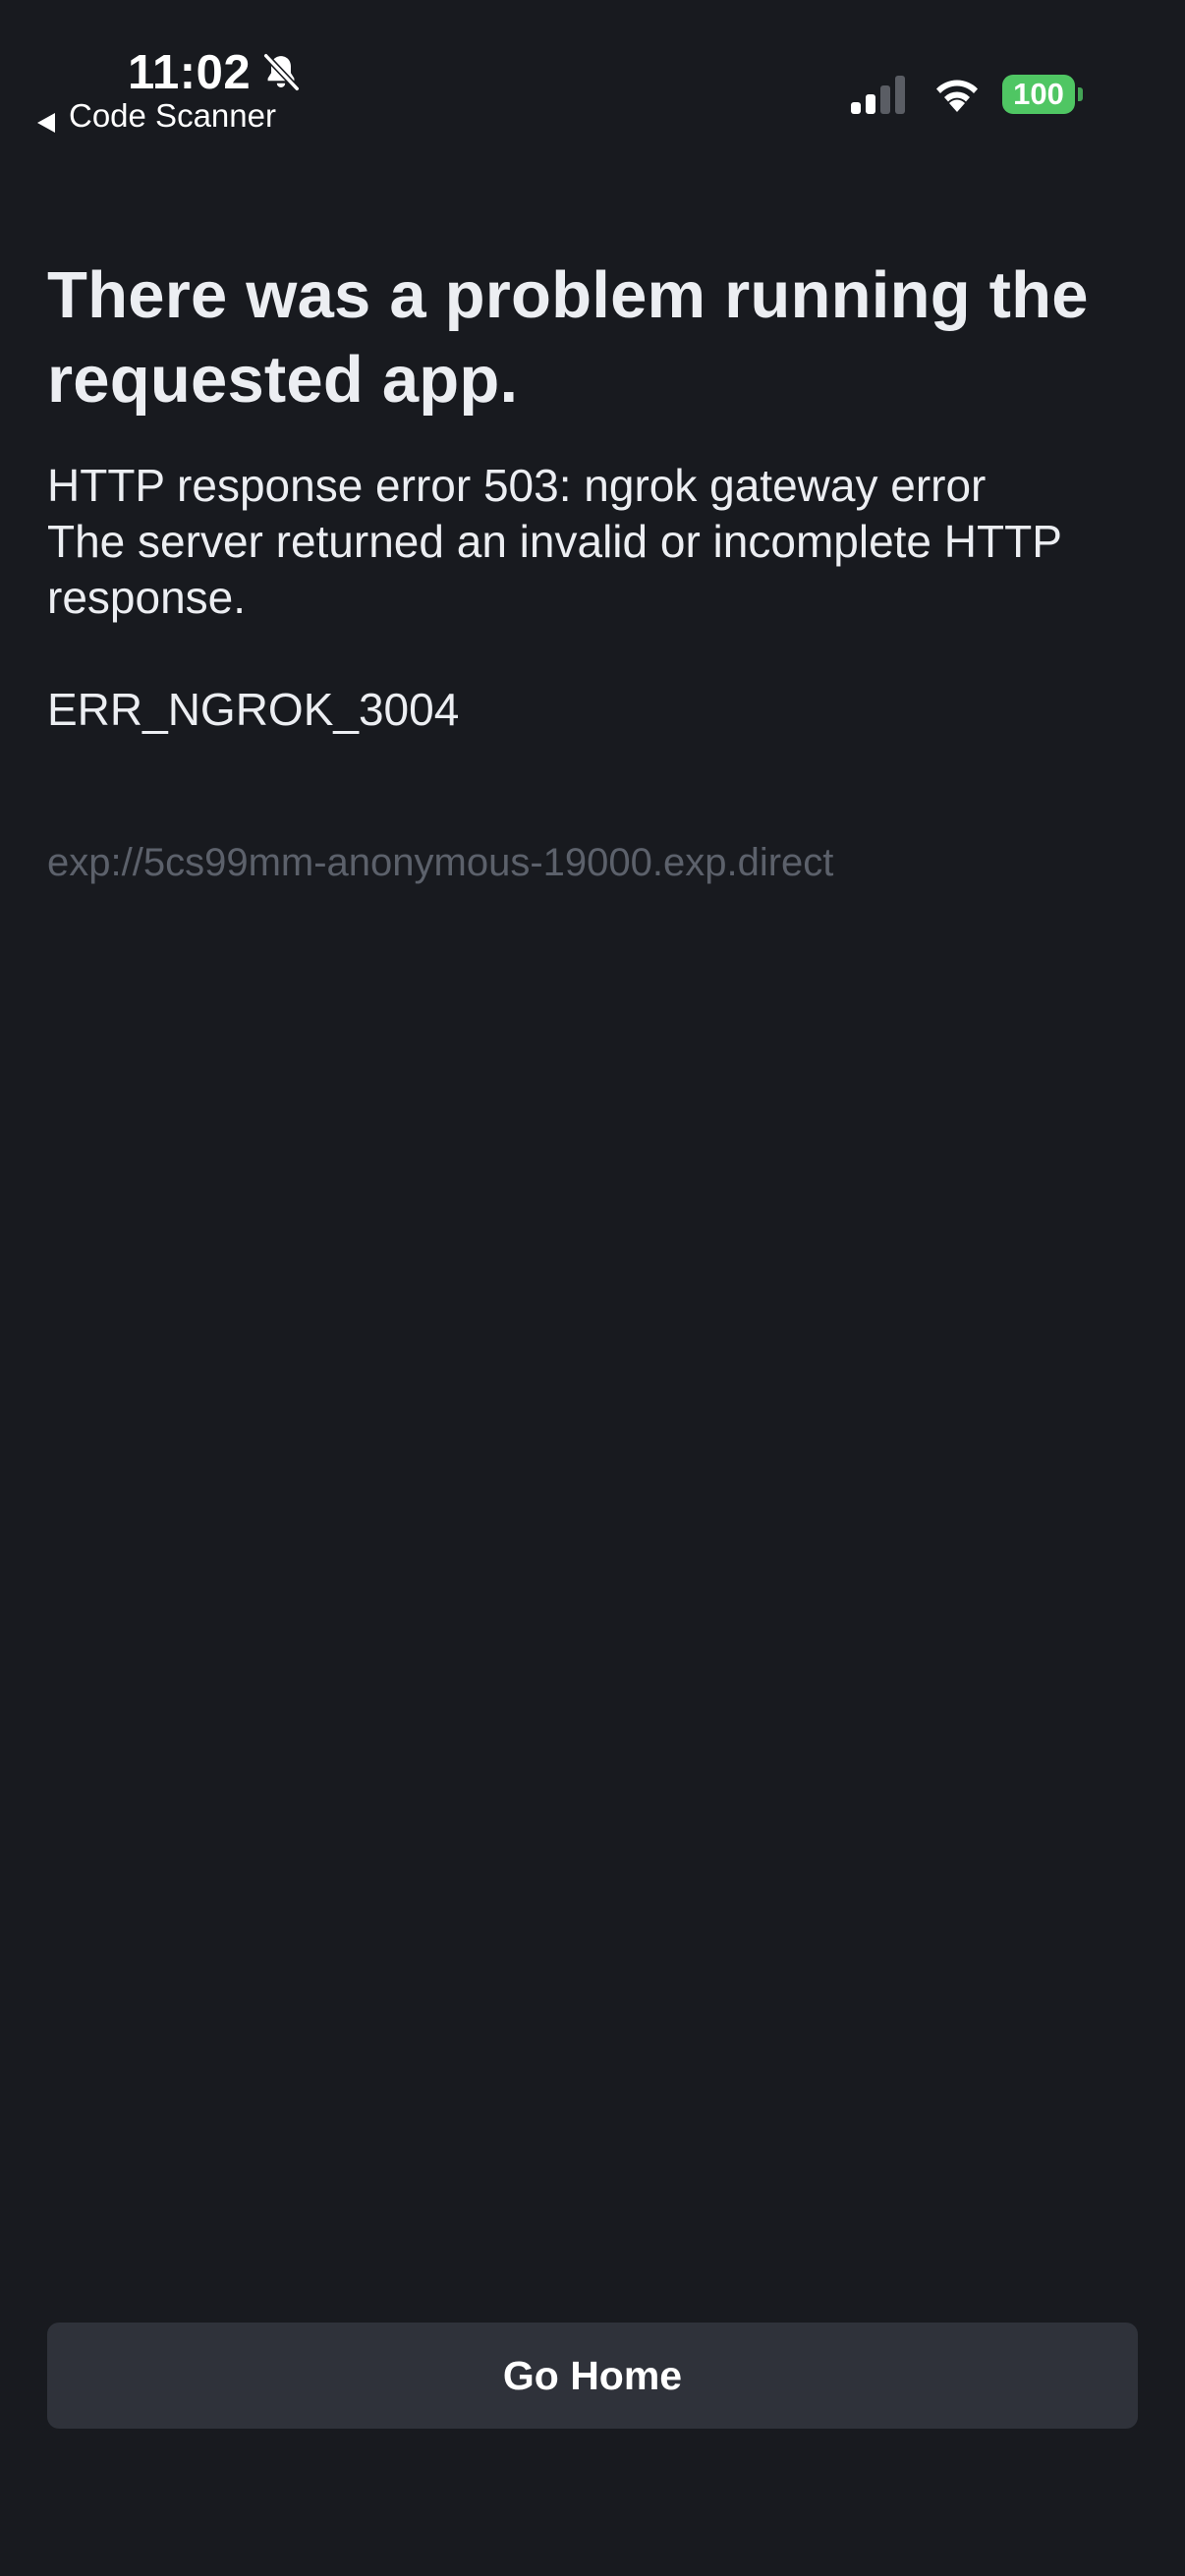 The width and height of the screenshot is (1185, 2576). Describe the element at coordinates (441, 862) in the screenshot. I see `app-url: exp://5cs99mm-anonymous-19000.exp.direct` at that location.